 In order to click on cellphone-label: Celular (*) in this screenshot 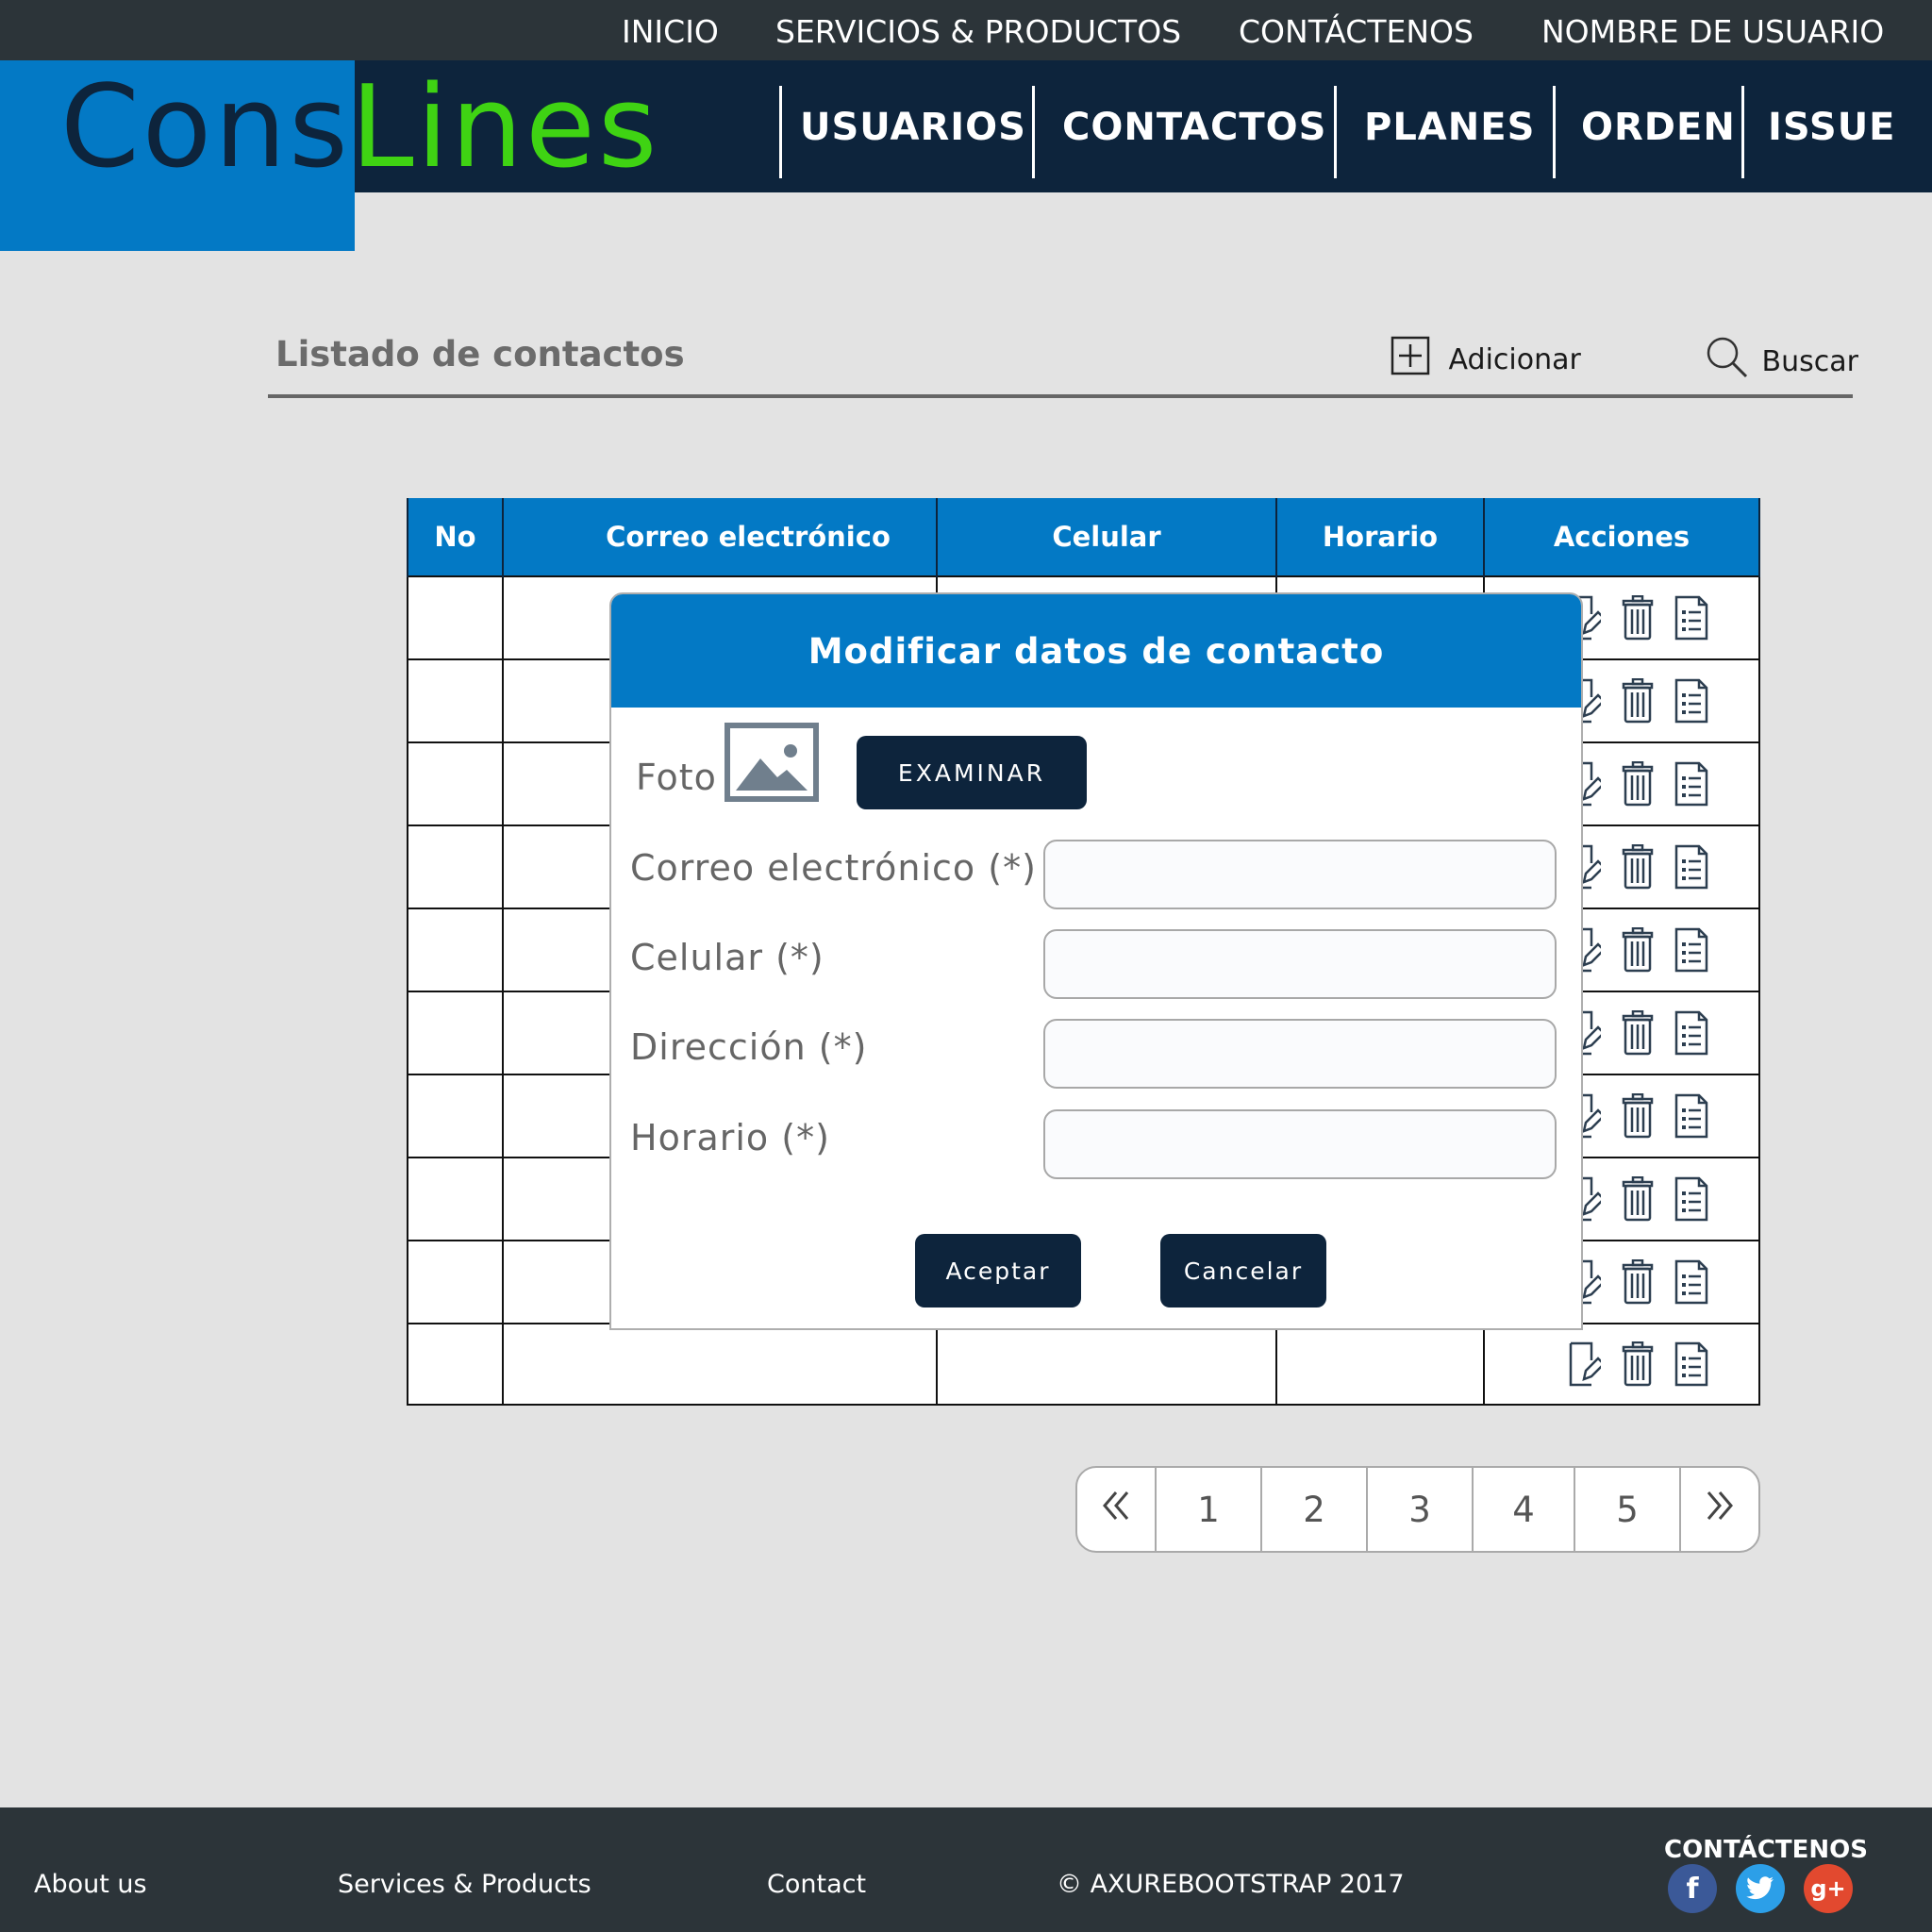, I will do `click(727, 958)`.